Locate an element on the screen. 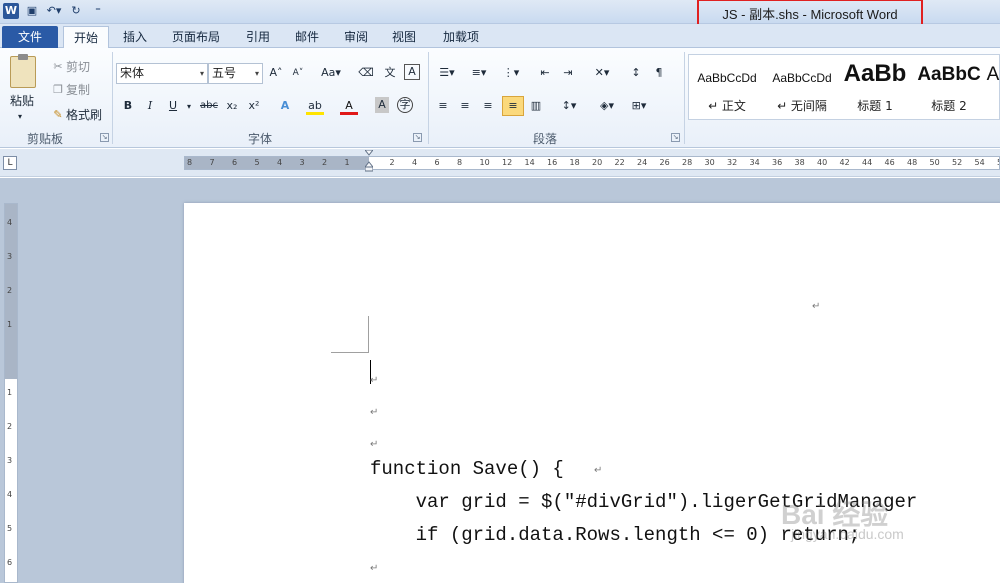 Image resolution: width=1000 pixels, height=583 pixels. strikethrough-icon: abc is located at coordinates (209, 106).